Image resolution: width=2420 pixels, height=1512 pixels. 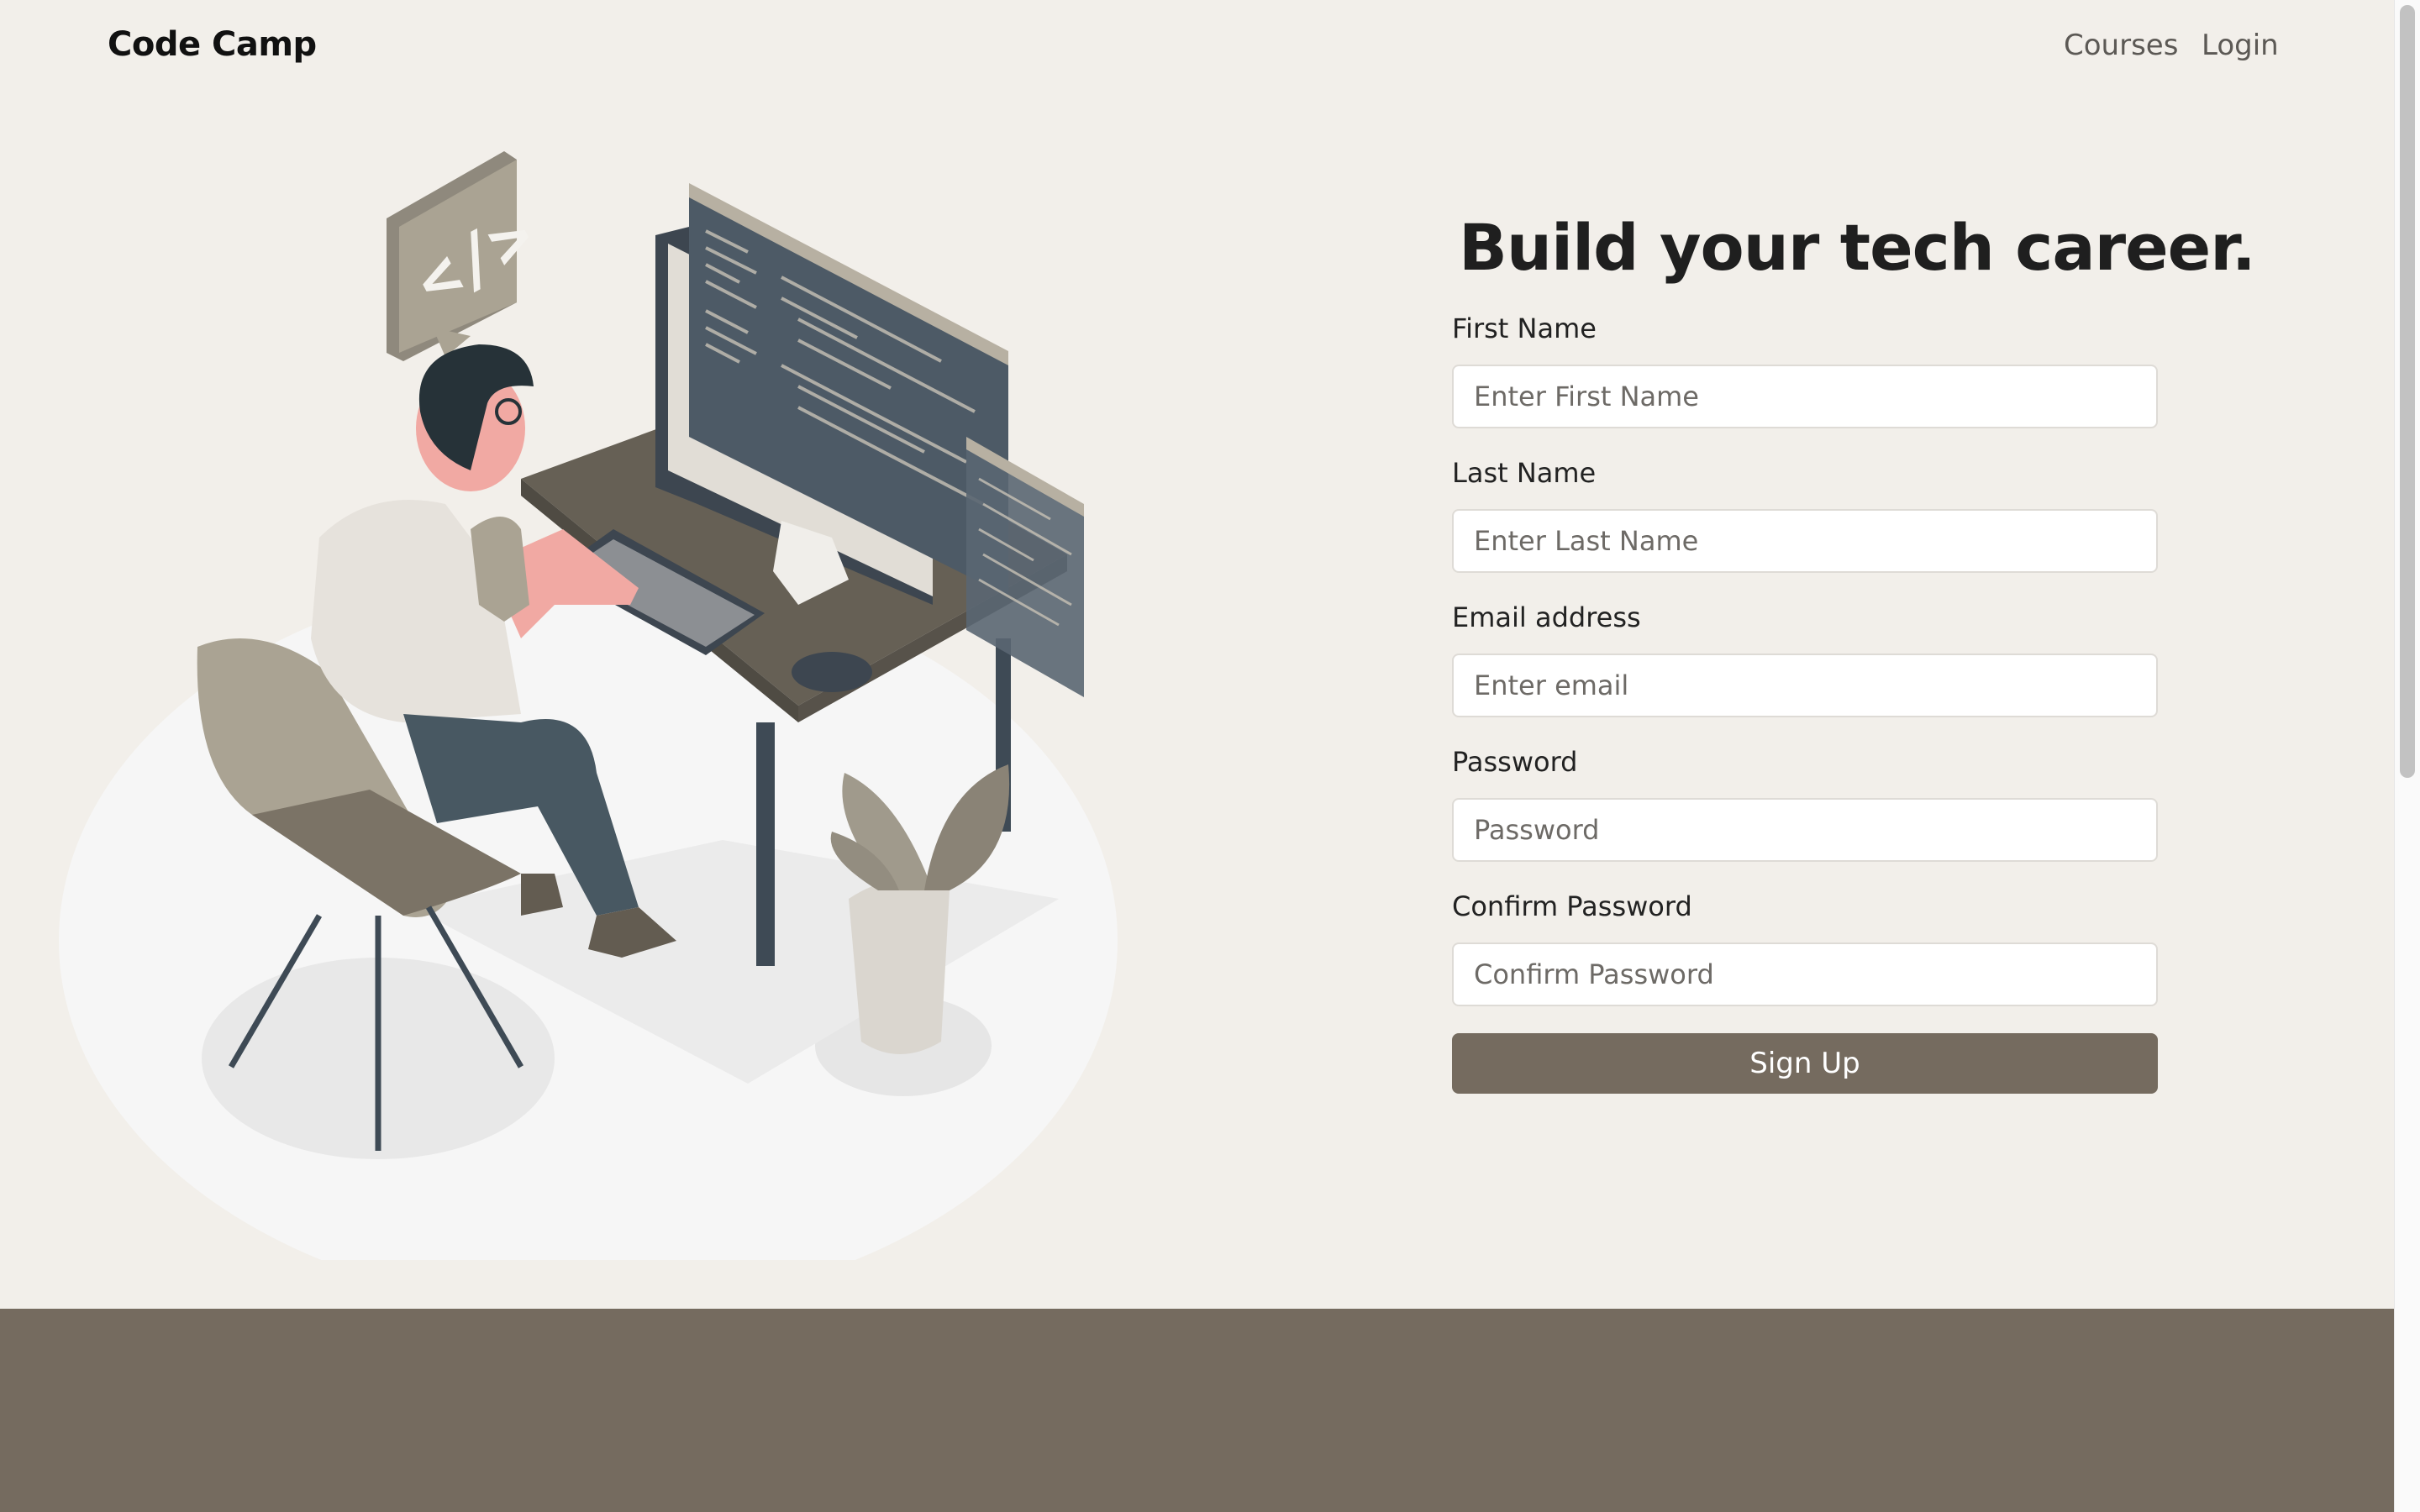 I want to click on nav-link-login: Login, so click(x=2240, y=45).